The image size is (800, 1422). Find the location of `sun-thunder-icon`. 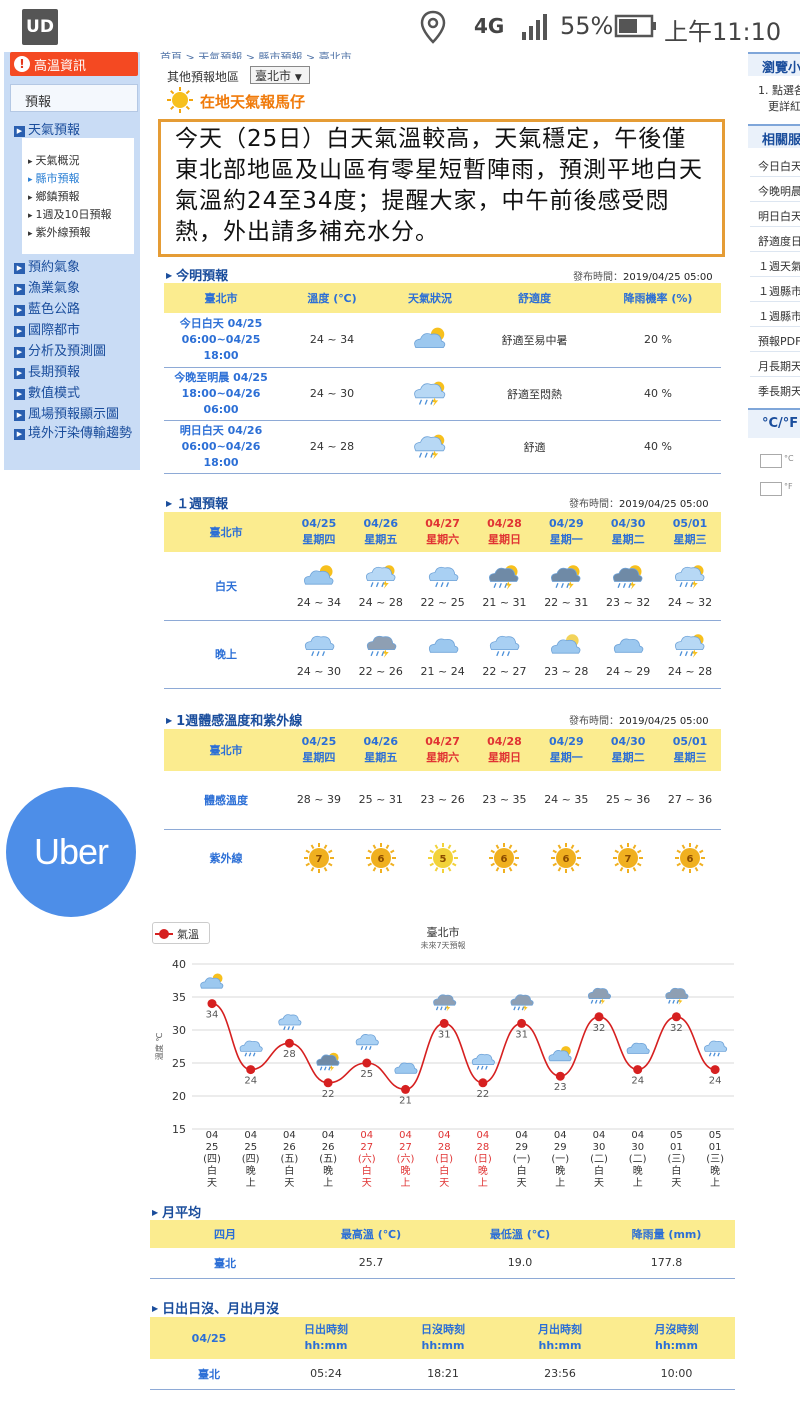

sun-thunder-icon is located at coordinates (328, 1062).